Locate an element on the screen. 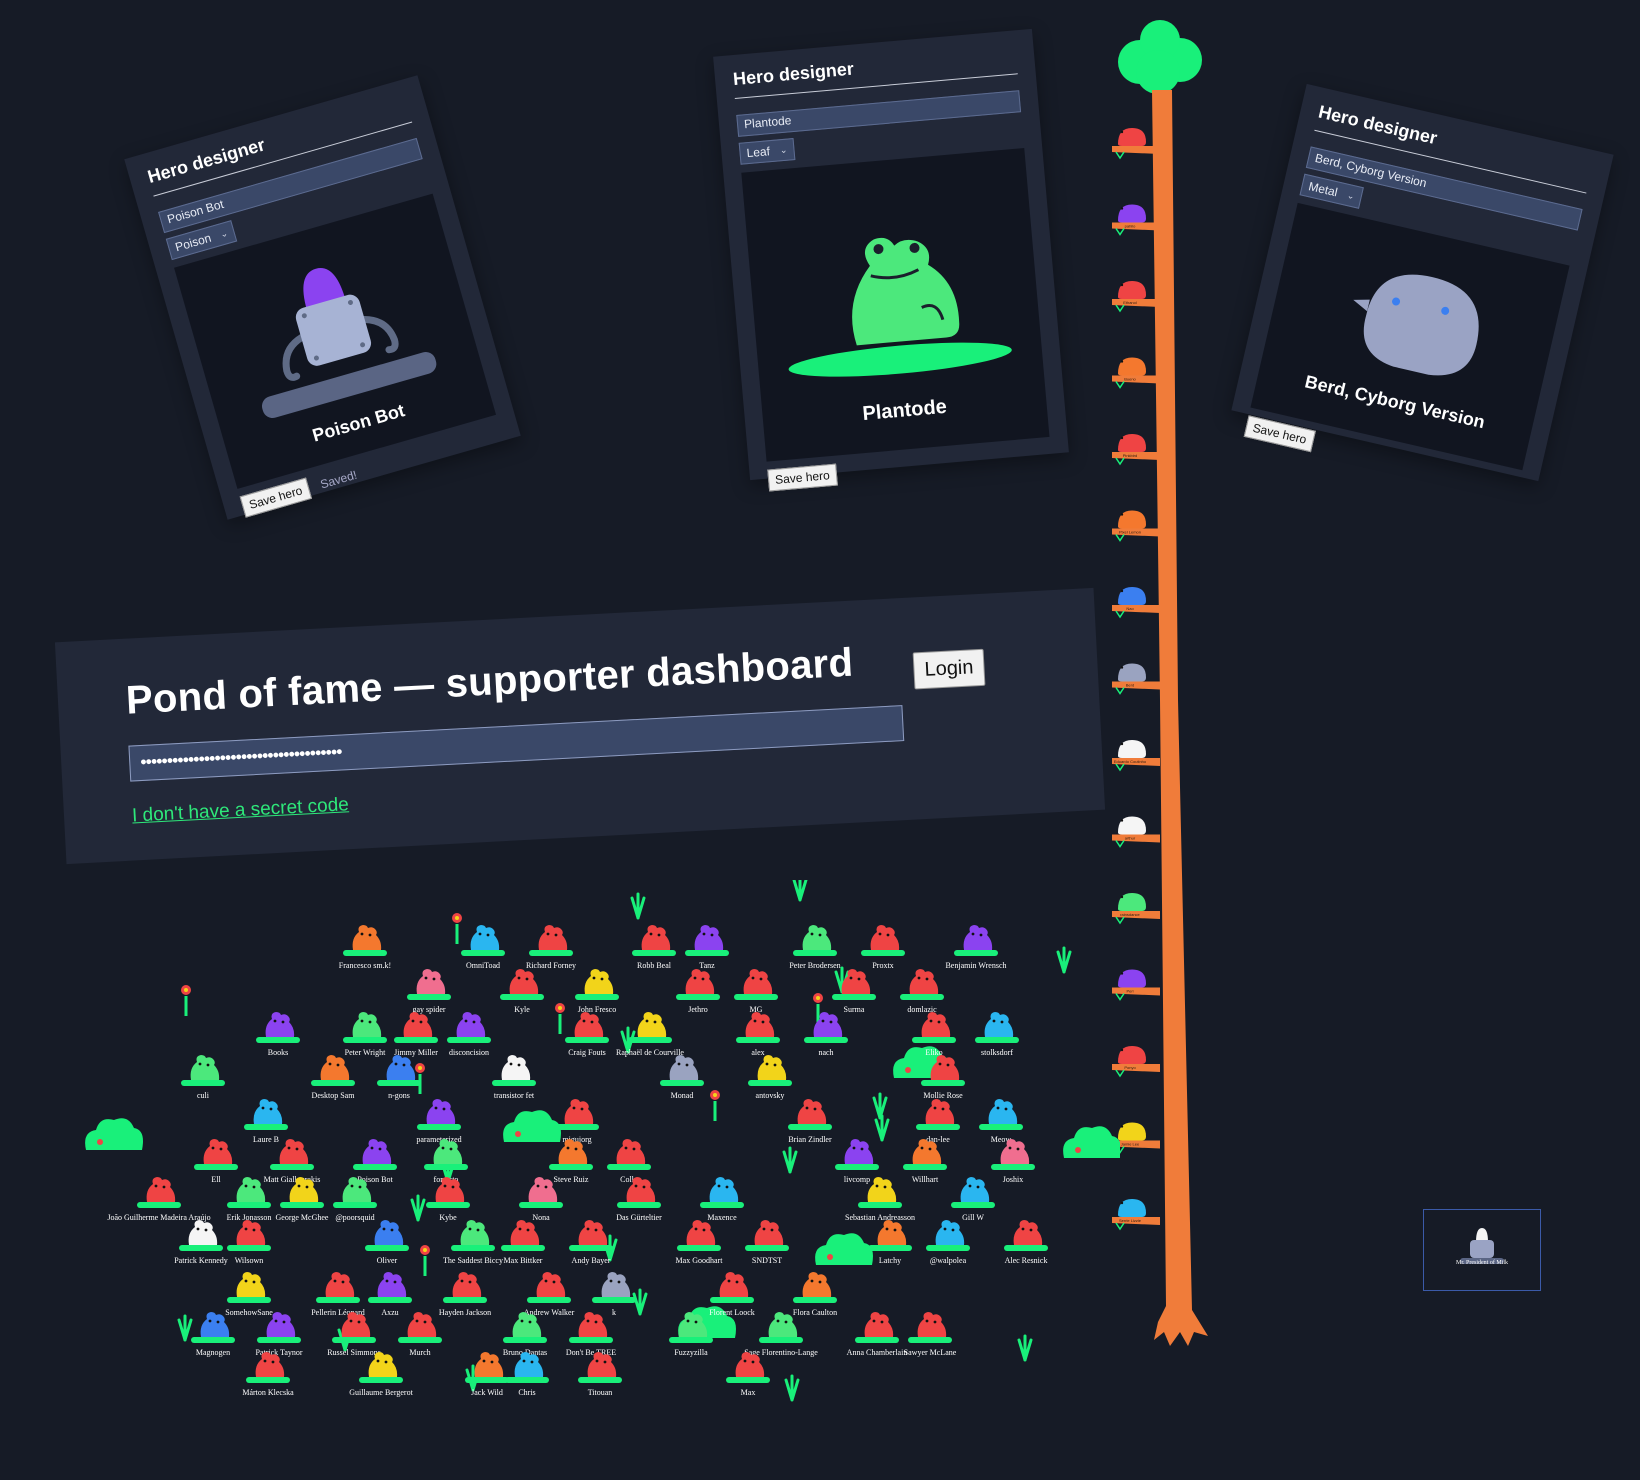  supporter-frog: Poison Bot is located at coordinates (375, 1161).